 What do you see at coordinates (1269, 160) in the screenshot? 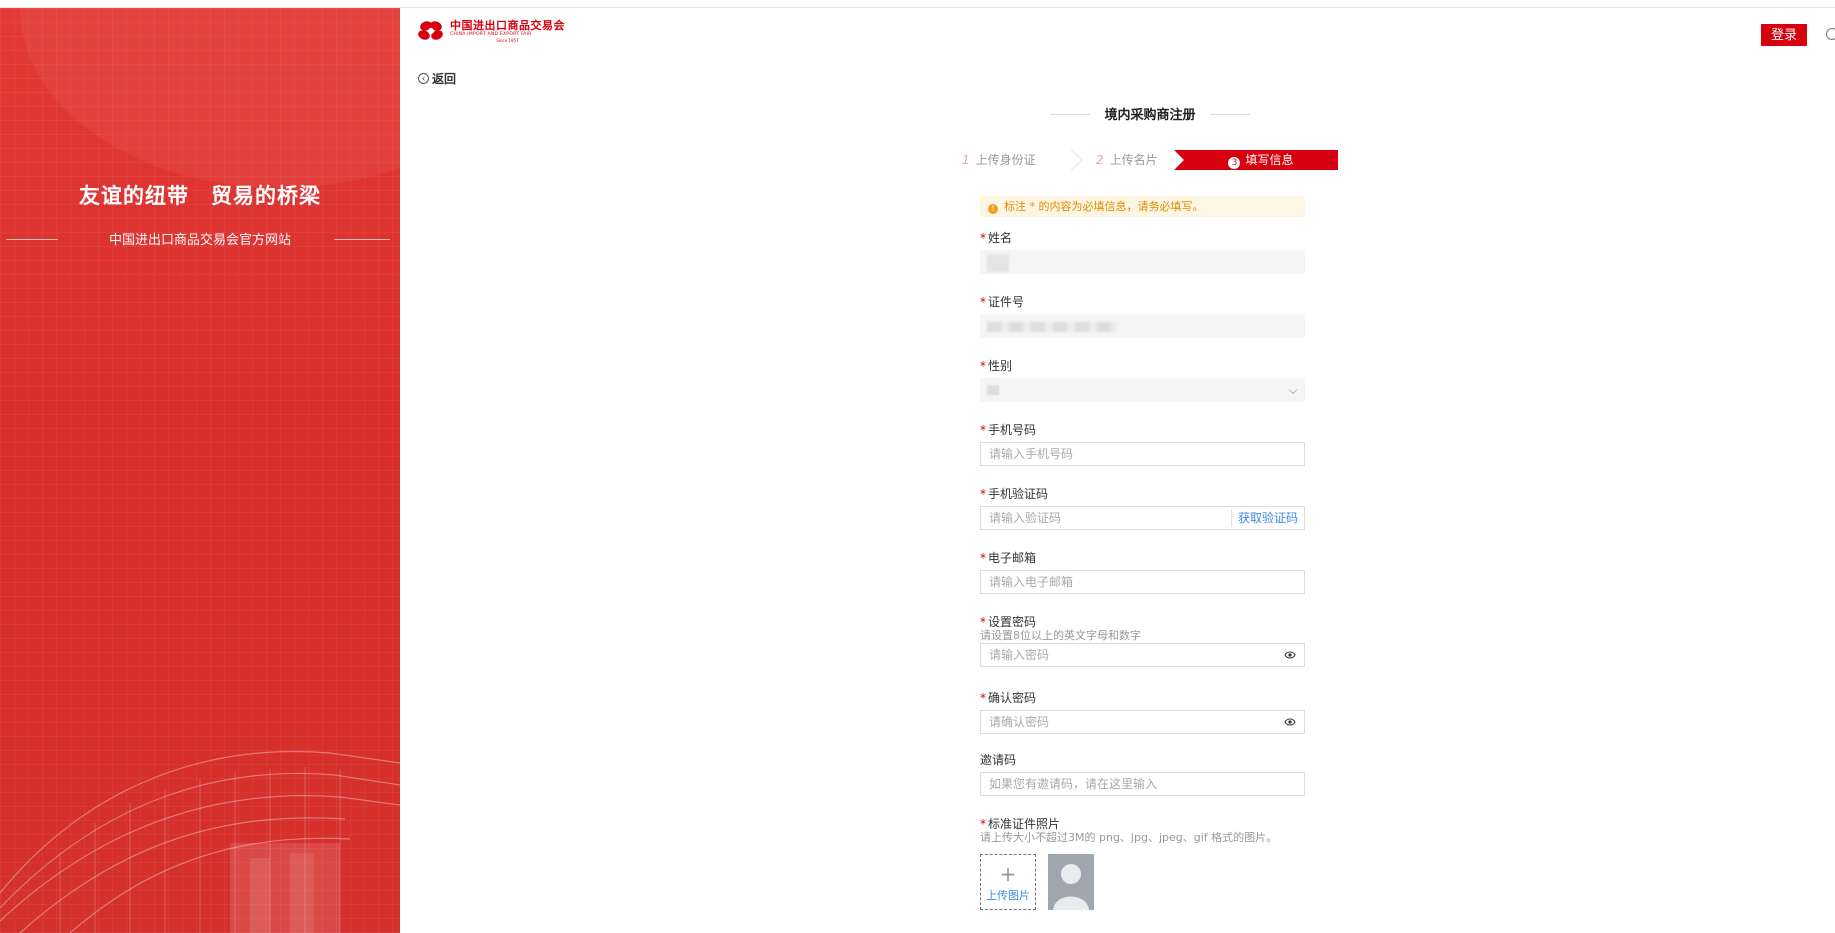
I see `step-label: 填写信息` at bounding box center [1269, 160].